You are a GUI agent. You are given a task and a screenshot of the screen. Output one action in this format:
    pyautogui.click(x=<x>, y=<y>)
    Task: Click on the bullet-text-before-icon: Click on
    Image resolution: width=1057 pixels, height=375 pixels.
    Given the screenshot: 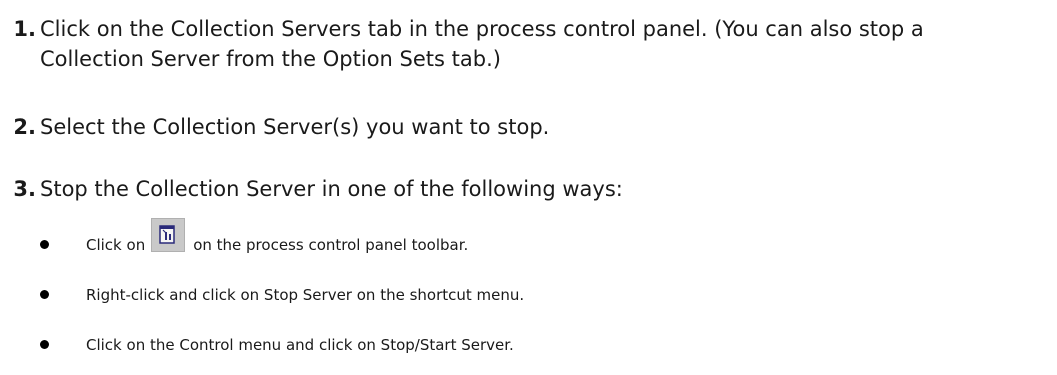 What is the action you would take?
    pyautogui.click(x=116, y=245)
    